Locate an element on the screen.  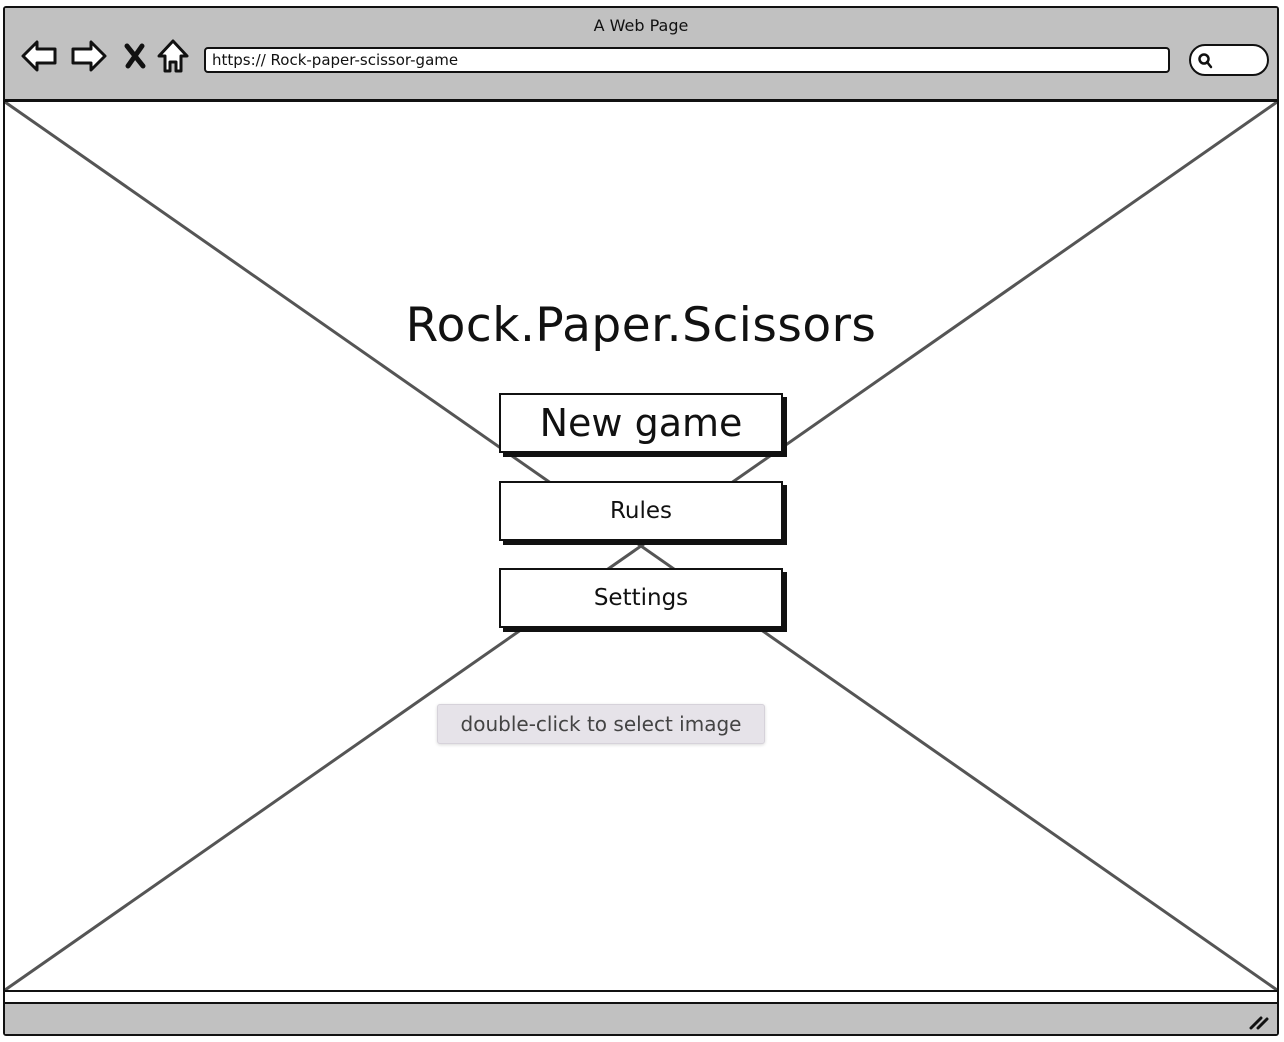
forward-arrow-icon is located at coordinates (89, 56).